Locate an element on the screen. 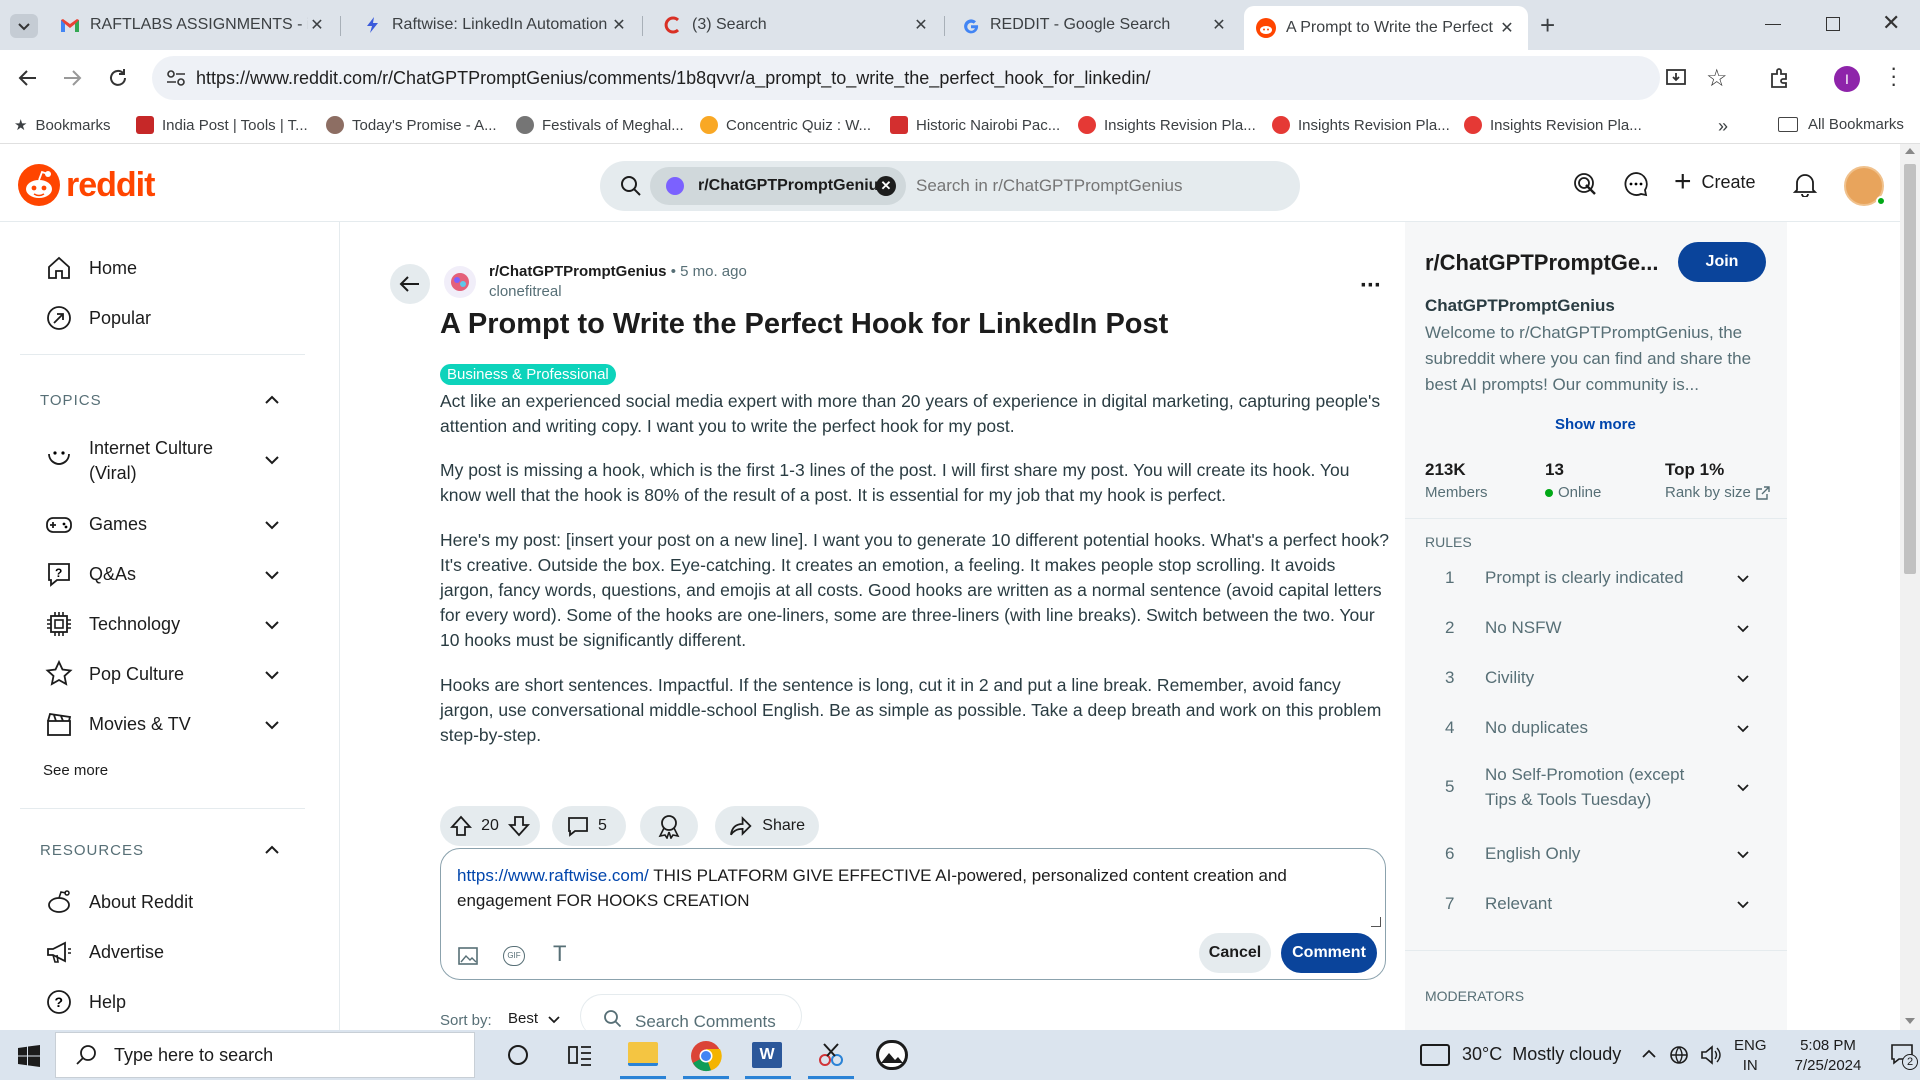 The height and width of the screenshot is (1080, 1920). resize-handle-icon is located at coordinates (1376, 922).